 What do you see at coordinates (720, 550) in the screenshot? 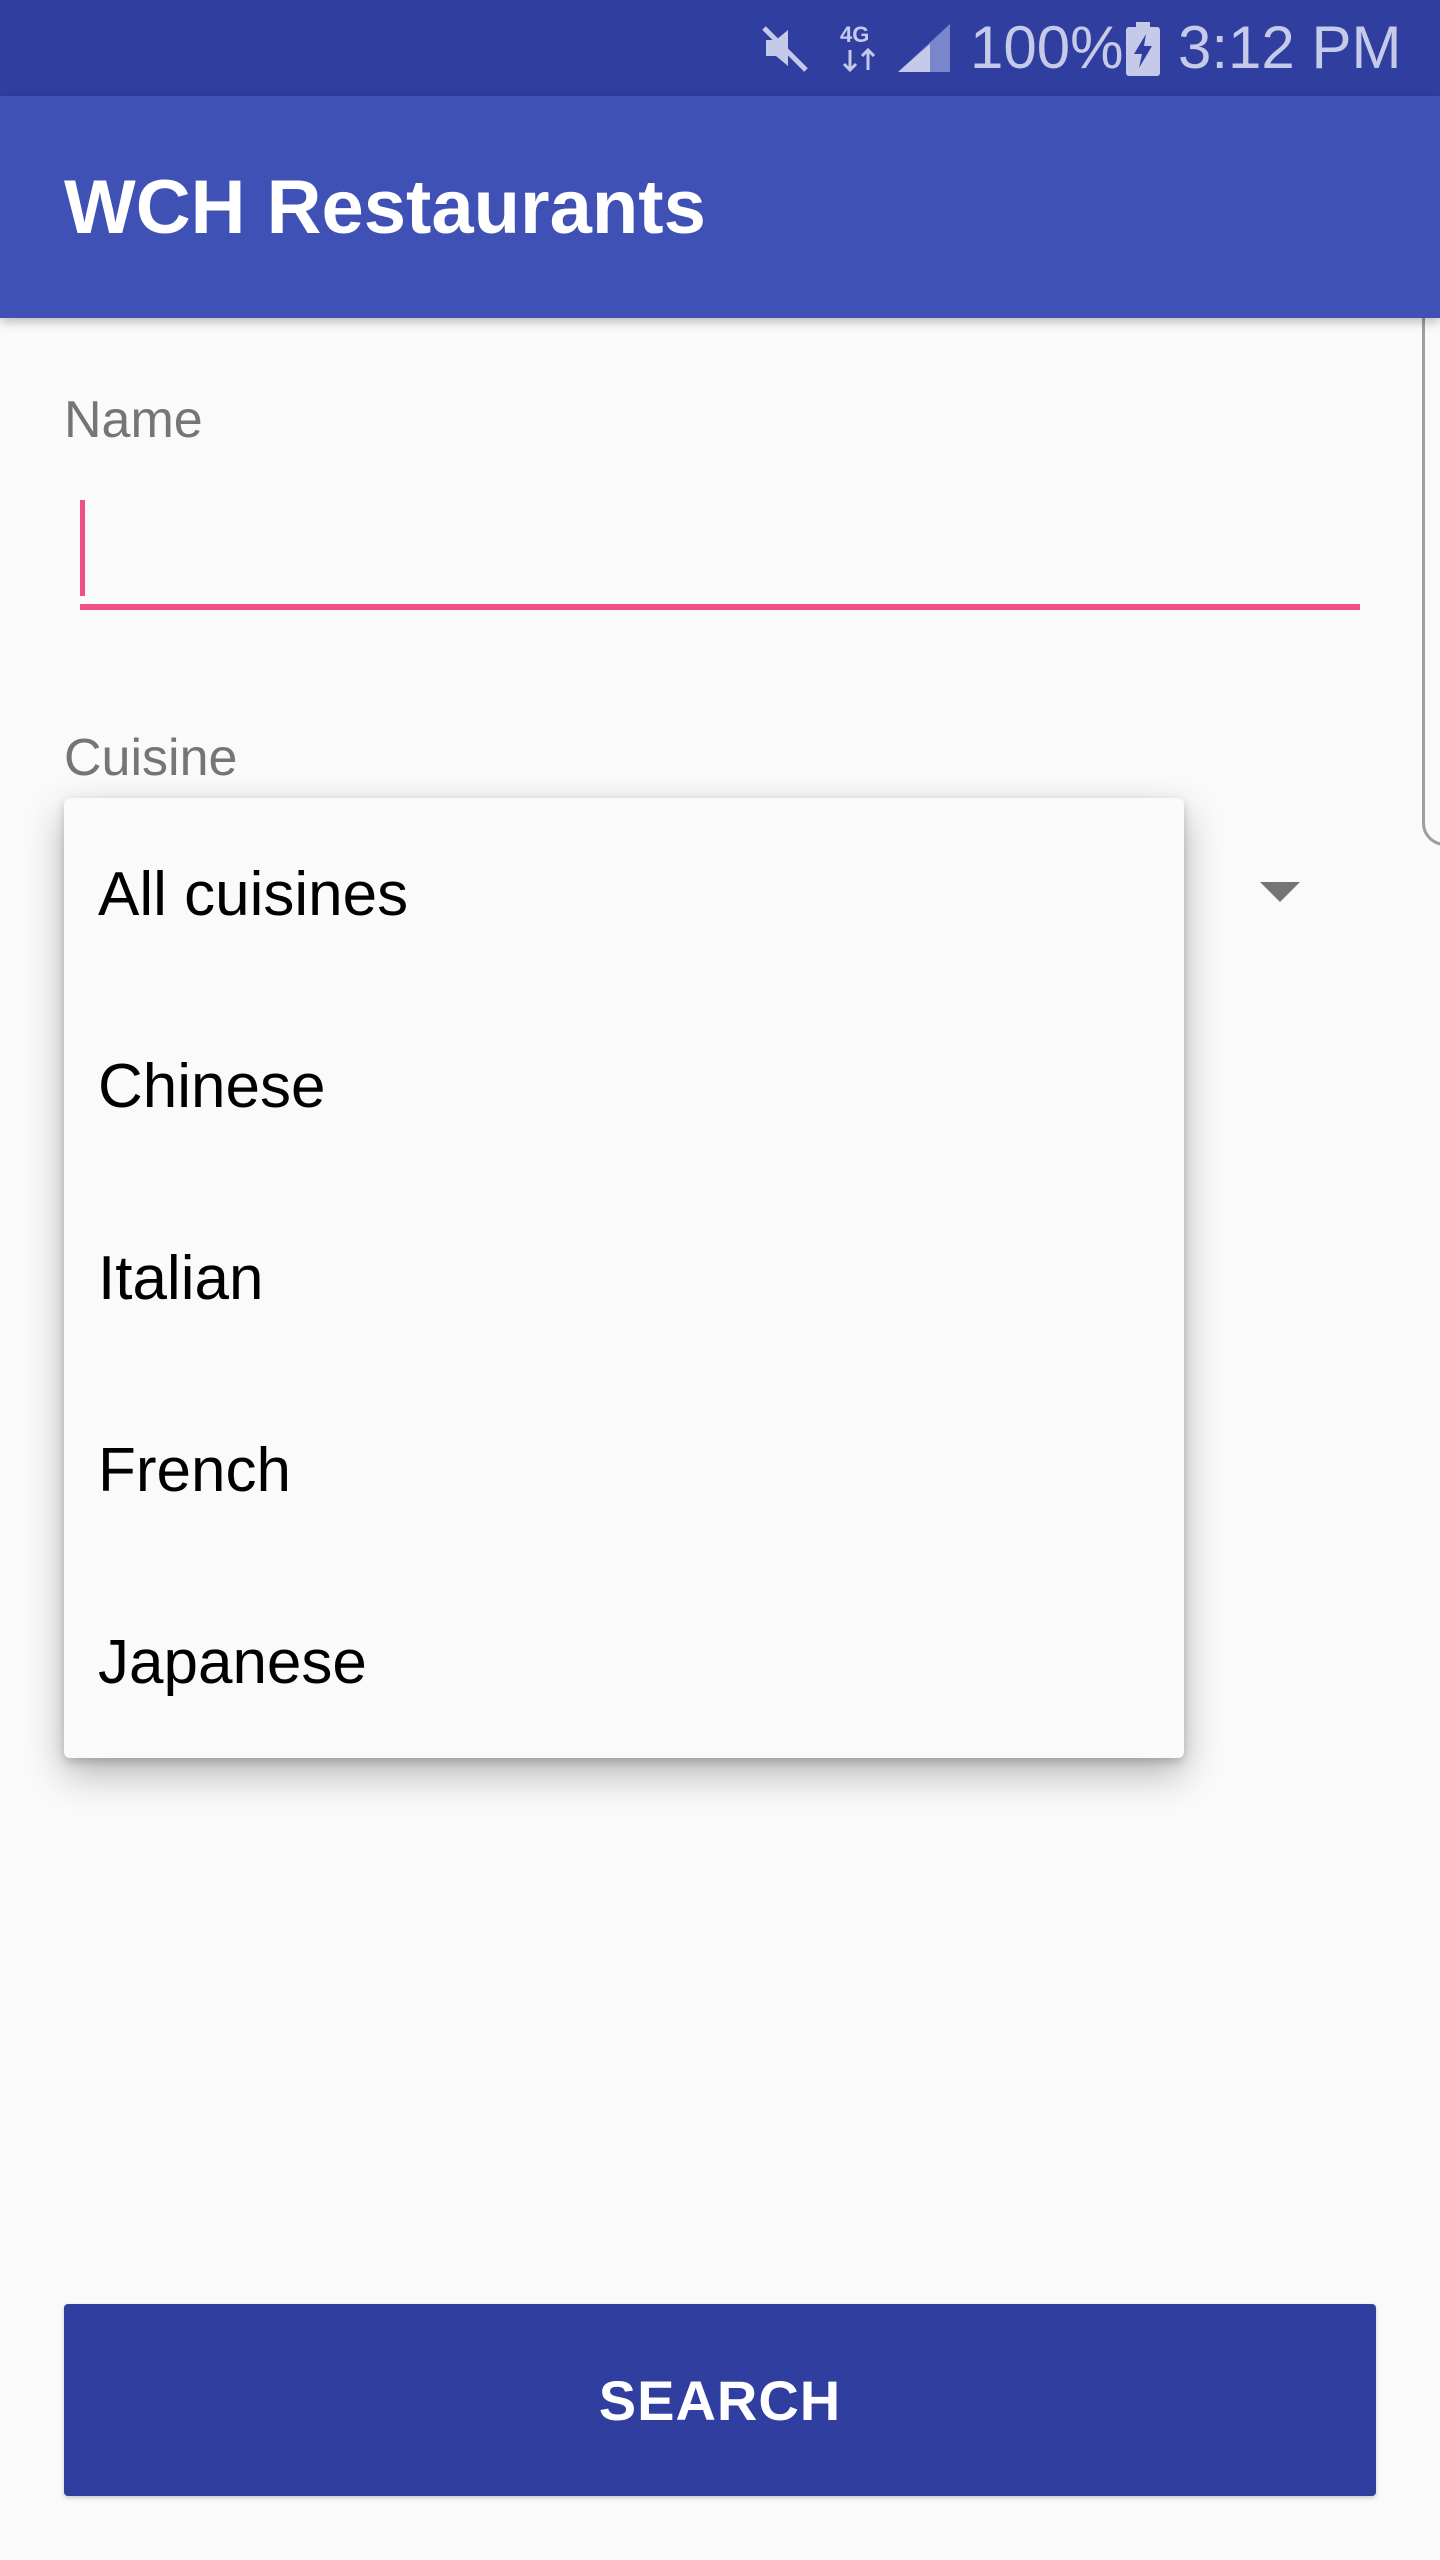
I see `name-input` at bounding box center [720, 550].